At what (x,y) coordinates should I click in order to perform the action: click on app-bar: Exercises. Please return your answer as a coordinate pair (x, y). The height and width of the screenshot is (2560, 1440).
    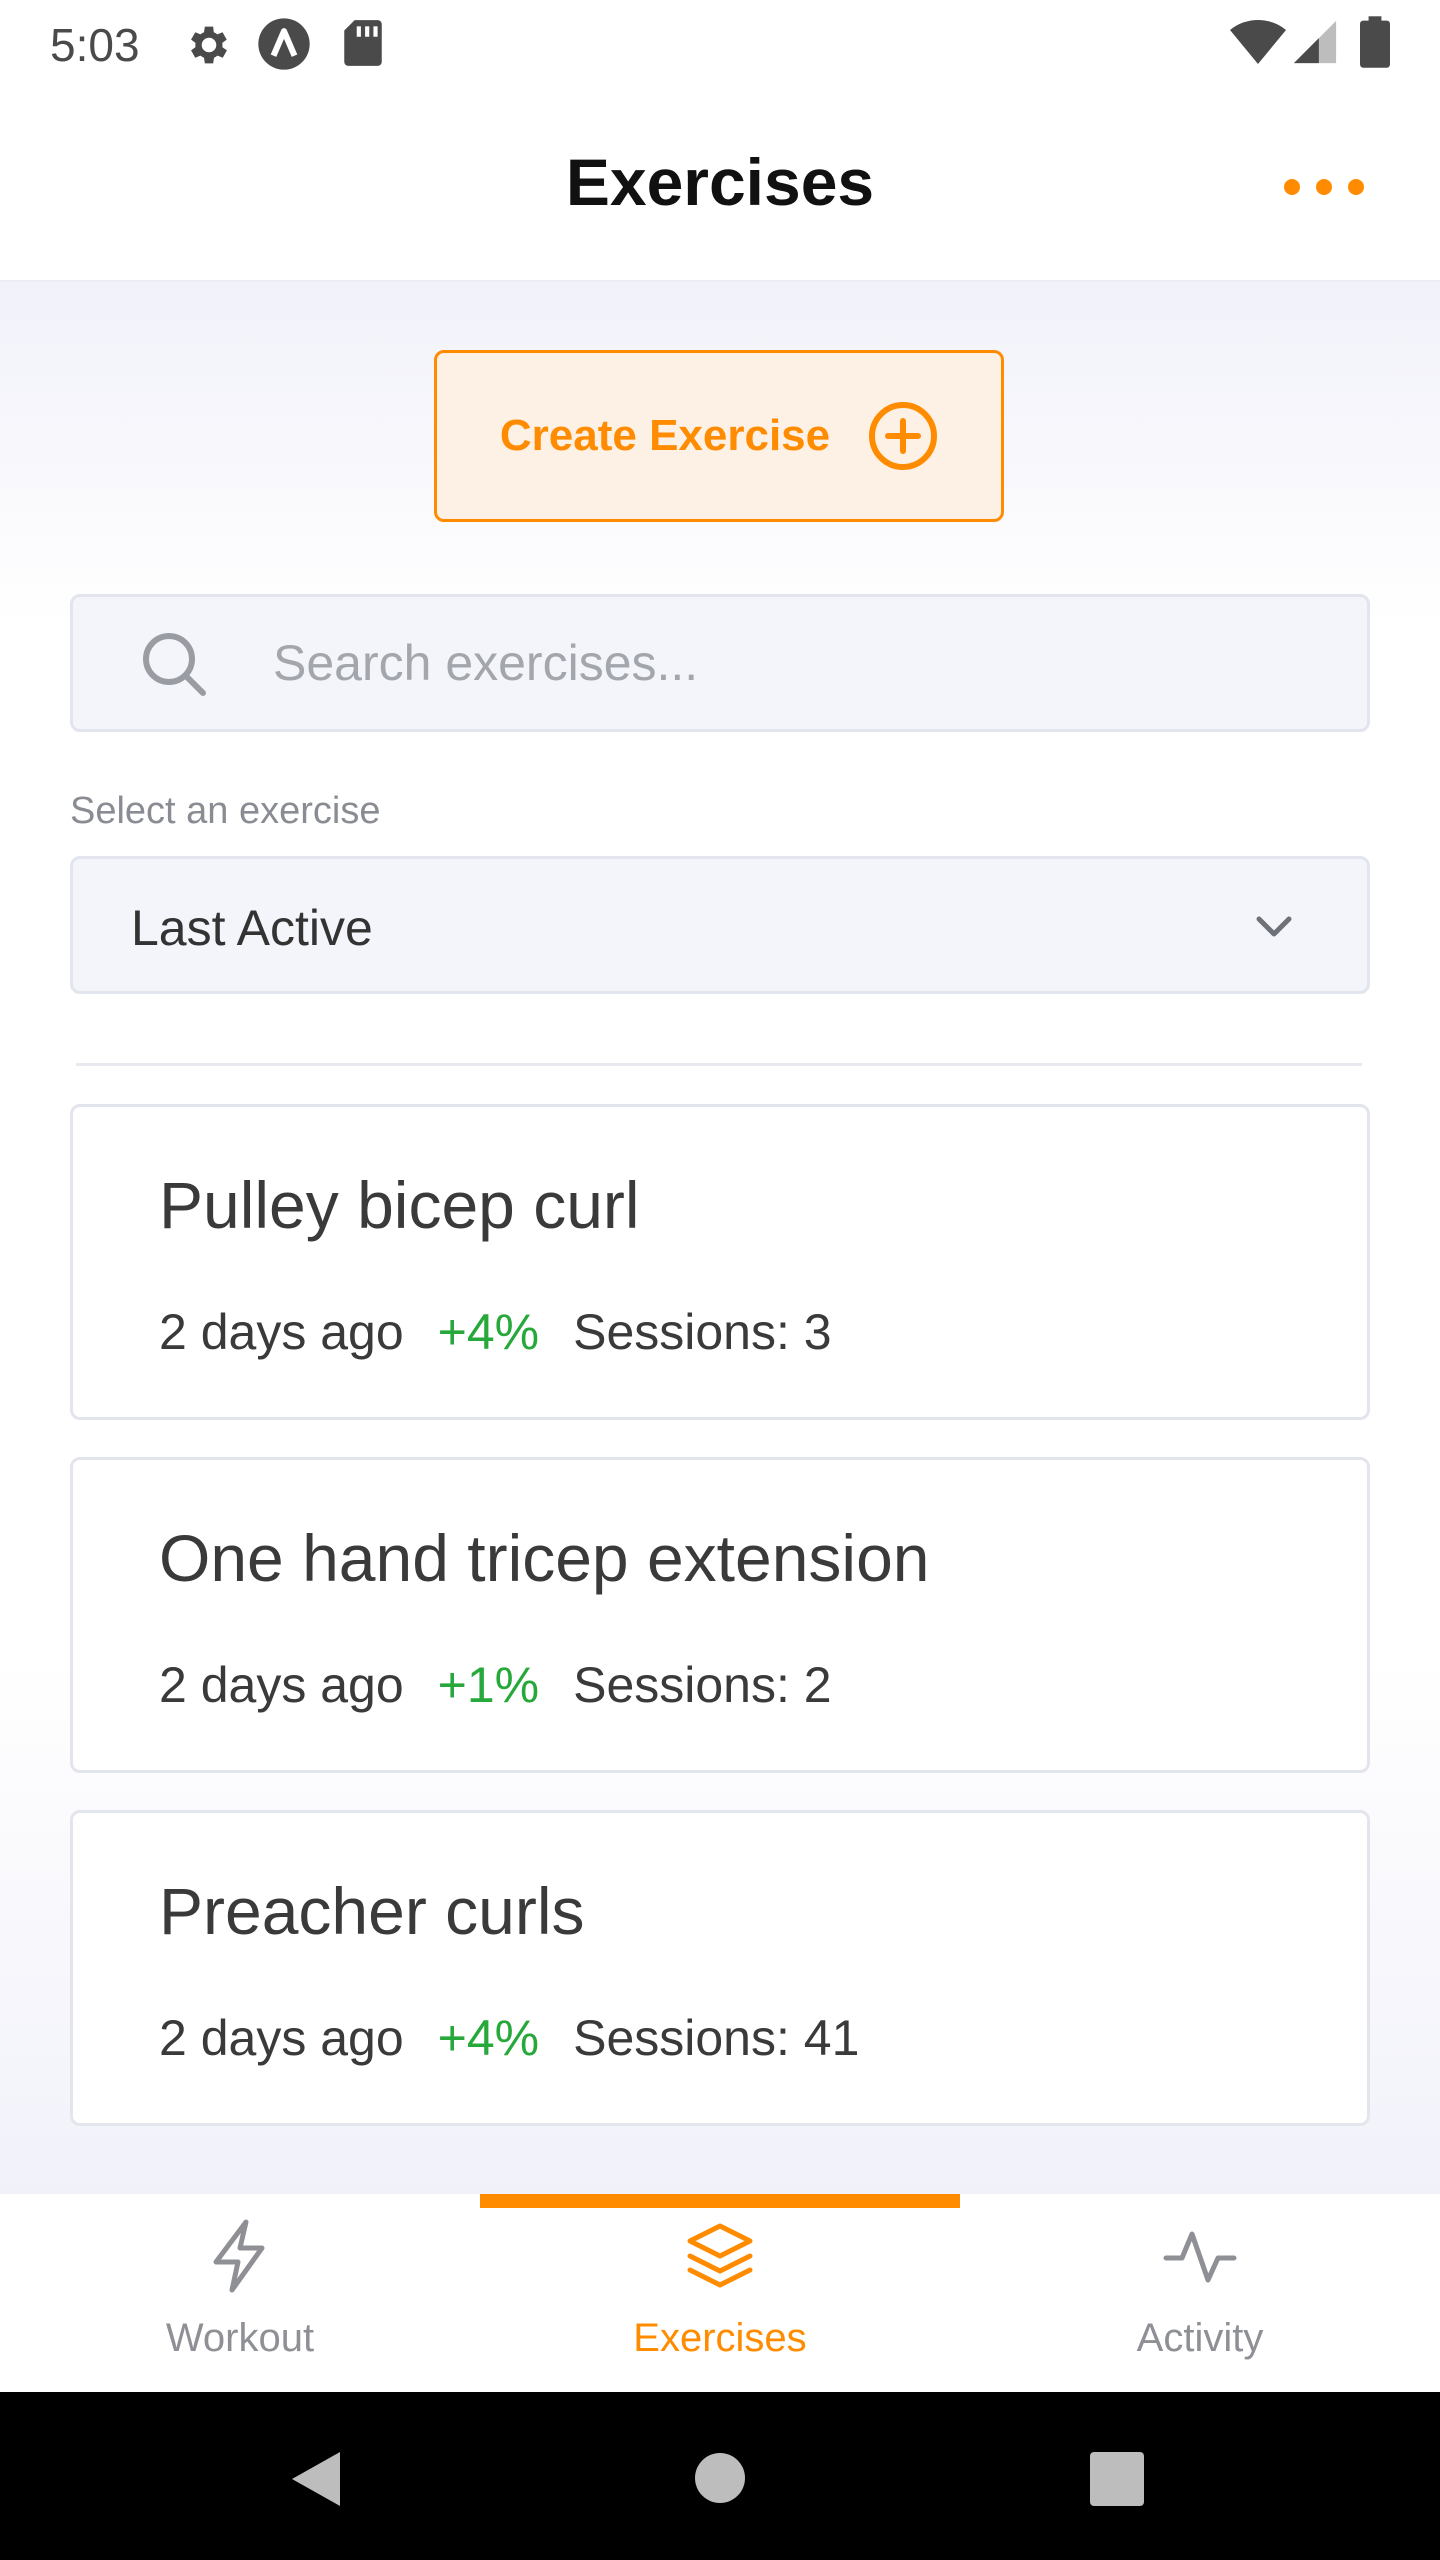
    Looking at the image, I should click on (720, 184).